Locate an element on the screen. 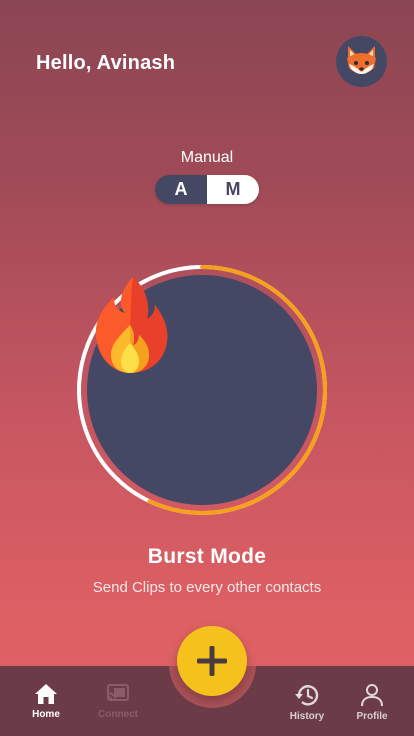 Image resolution: width=414 pixels, height=736 pixels. toggle-option-auto: A is located at coordinates (181, 189).